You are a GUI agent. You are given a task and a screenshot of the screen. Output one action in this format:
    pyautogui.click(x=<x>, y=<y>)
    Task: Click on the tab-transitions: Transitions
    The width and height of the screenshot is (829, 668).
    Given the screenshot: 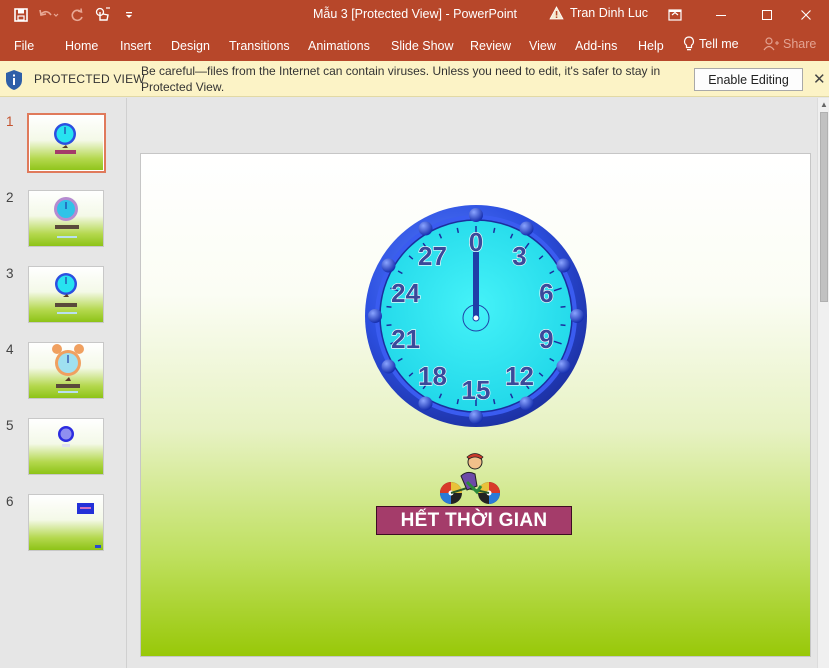 What is the action you would take?
    pyautogui.click(x=259, y=46)
    